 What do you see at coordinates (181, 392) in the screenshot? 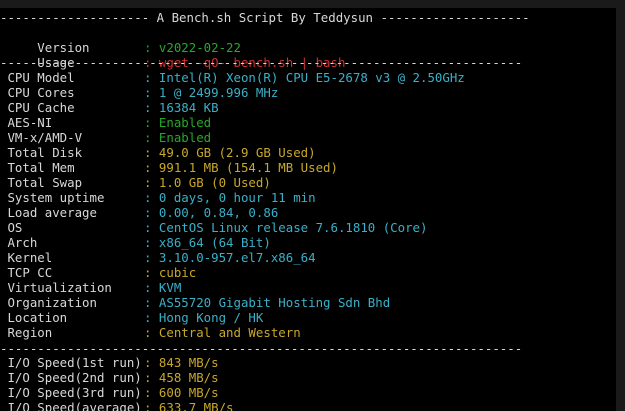
I see `io-row-value: : 600 MB/s` at bounding box center [181, 392].